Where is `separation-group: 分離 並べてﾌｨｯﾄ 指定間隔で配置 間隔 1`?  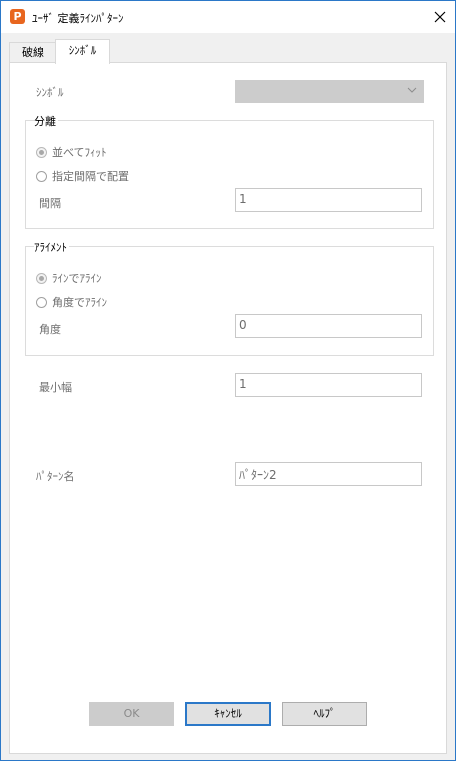
separation-group: 分離 並べてﾌｨｯﾄ 指定間隔で配置 間隔 1 is located at coordinates (229, 171).